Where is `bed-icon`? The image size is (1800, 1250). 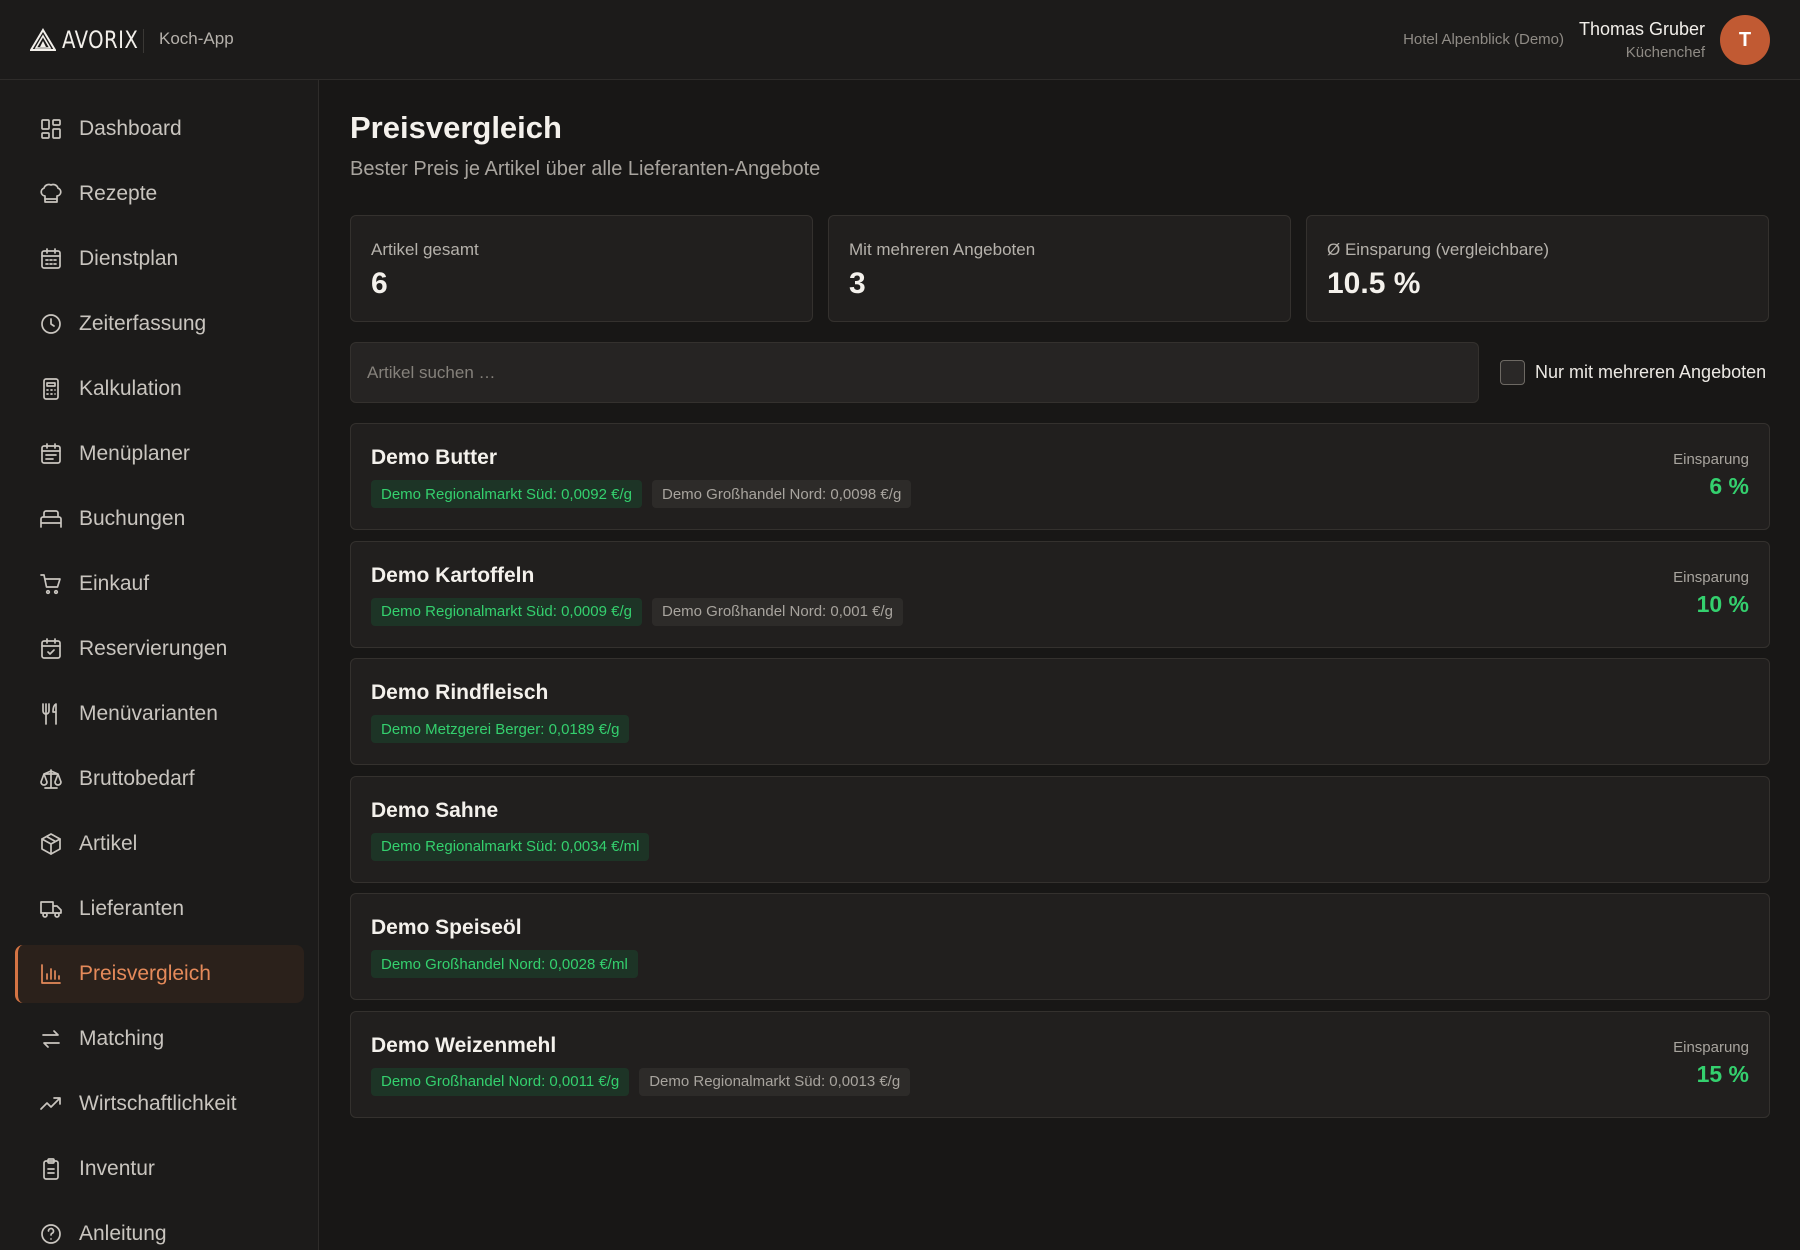
bed-icon is located at coordinates (51, 519).